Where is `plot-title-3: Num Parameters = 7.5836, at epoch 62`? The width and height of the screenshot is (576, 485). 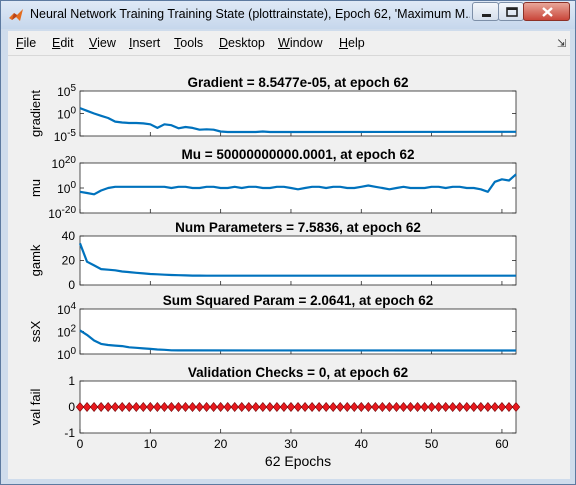
plot-title-3: Num Parameters = 7.5836, at epoch 62 is located at coordinates (298, 227).